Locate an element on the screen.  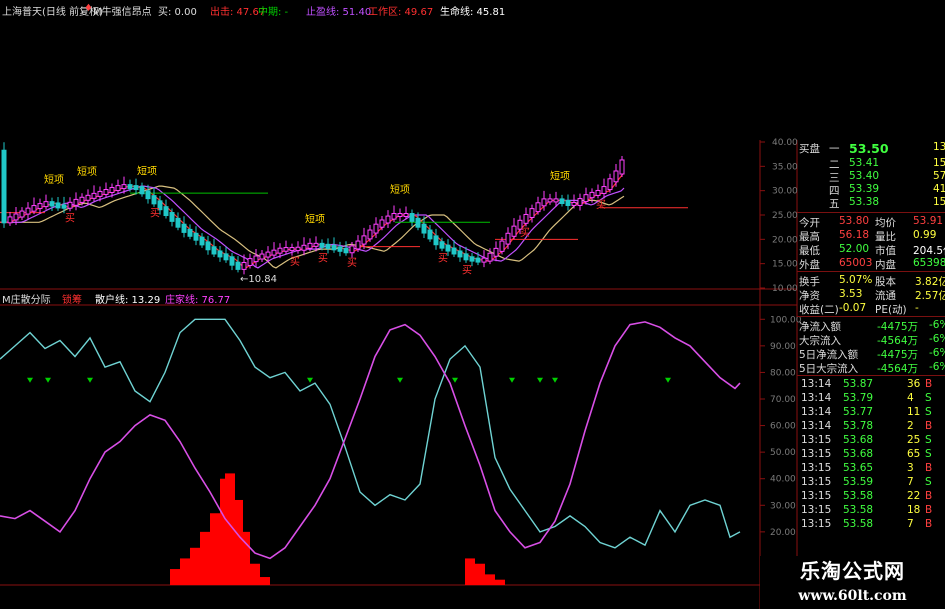
tick-volume: 18 is located at coordinates (914, 510).